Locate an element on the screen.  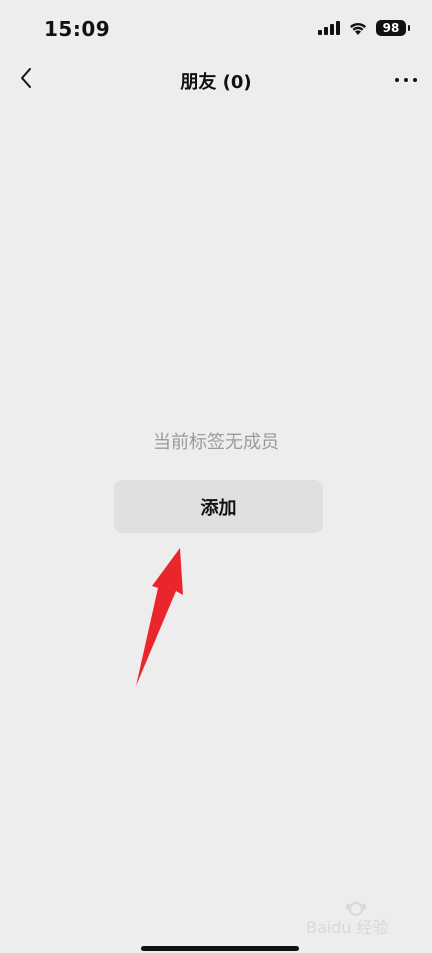
more-button is located at coordinates (406, 80).